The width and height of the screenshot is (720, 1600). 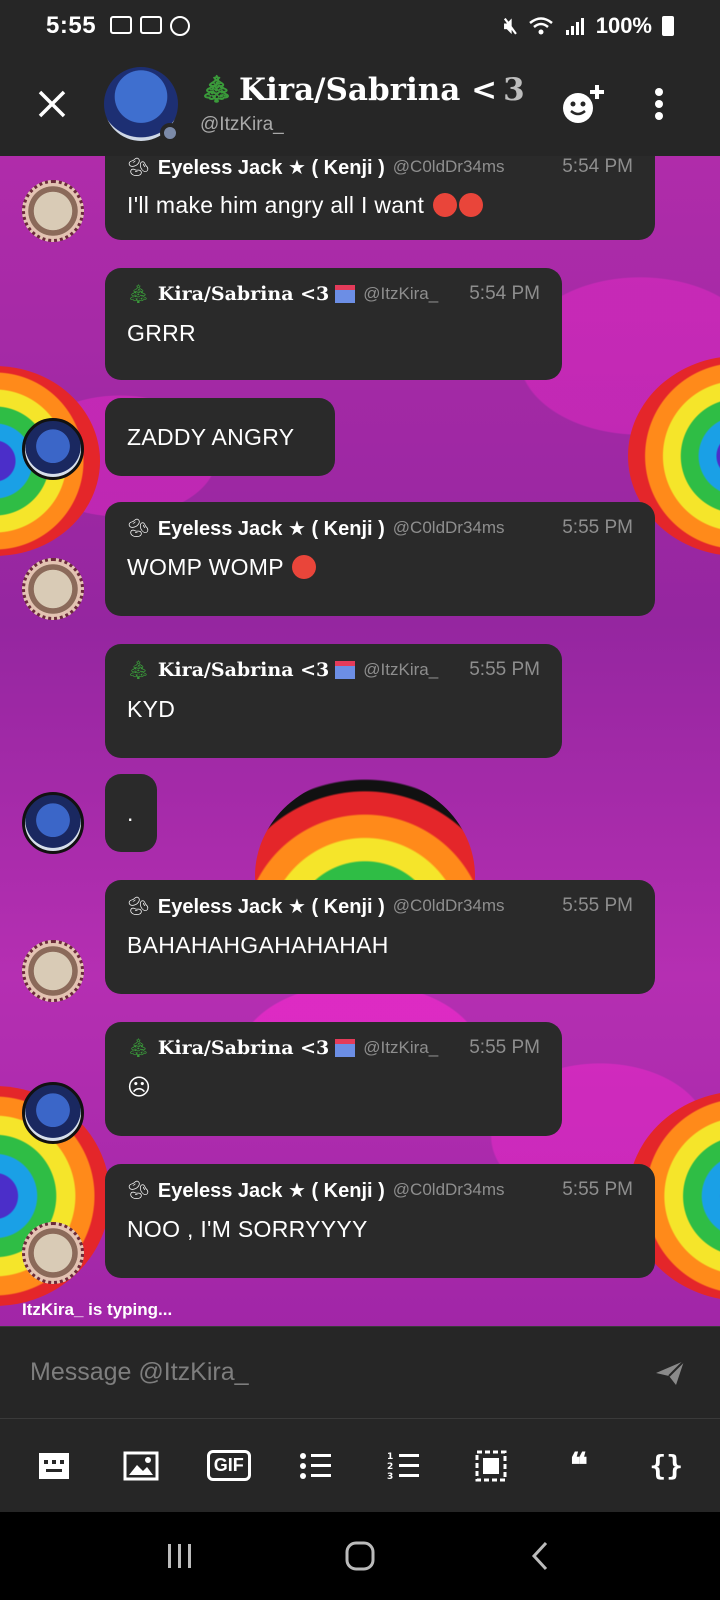 What do you see at coordinates (150, 26) in the screenshot?
I see `notification-icons` at bounding box center [150, 26].